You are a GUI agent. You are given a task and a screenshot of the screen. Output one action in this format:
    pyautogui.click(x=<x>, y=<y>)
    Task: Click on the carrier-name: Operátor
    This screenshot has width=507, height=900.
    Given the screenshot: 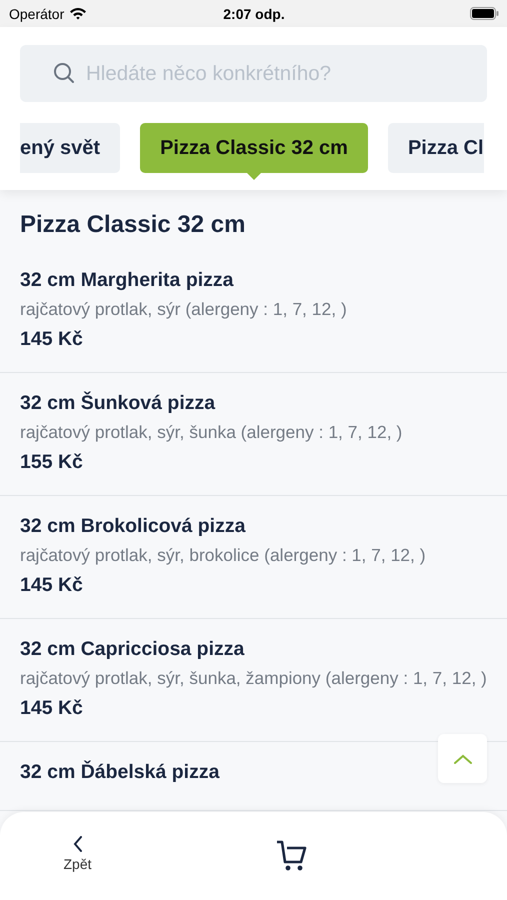 What is the action you would take?
    pyautogui.click(x=36, y=14)
    